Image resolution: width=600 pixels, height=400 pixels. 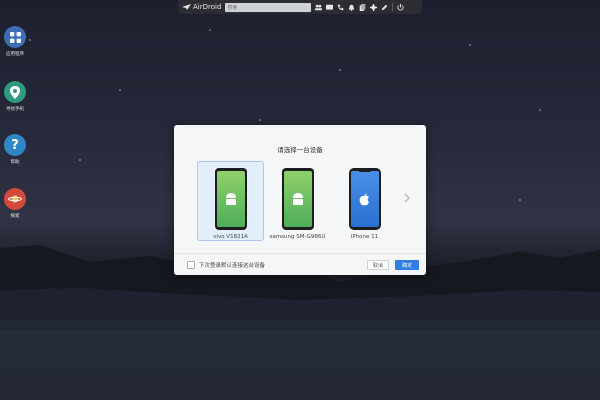 I want to click on power-icon, so click(x=400, y=7).